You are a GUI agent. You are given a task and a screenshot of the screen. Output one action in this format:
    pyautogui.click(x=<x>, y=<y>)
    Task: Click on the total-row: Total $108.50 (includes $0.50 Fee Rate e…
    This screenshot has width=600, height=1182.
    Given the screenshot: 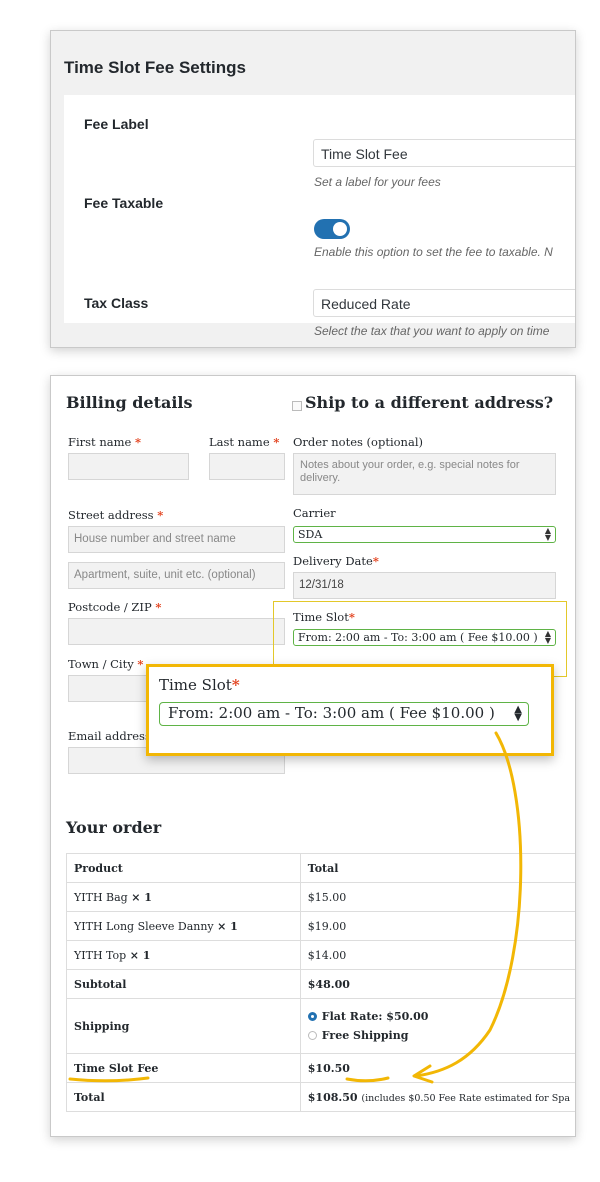 What is the action you would take?
    pyautogui.click(x=320, y=1097)
    